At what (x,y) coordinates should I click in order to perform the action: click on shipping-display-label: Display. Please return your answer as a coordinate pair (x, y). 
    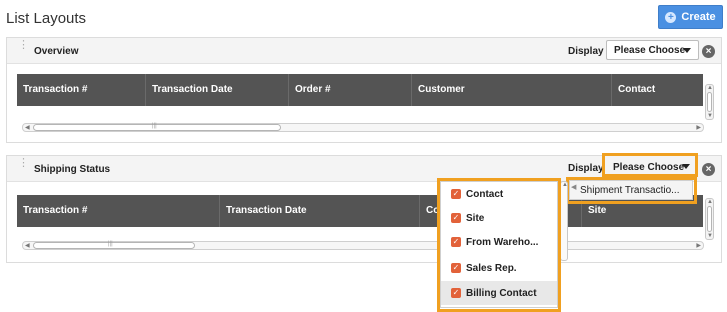
    Looking at the image, I should click on (586, 168).